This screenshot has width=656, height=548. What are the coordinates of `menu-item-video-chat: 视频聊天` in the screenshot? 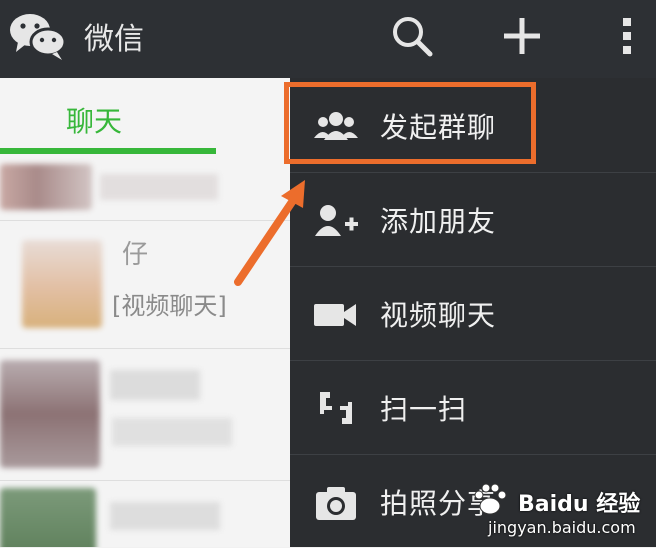 It's located at (473, 313).